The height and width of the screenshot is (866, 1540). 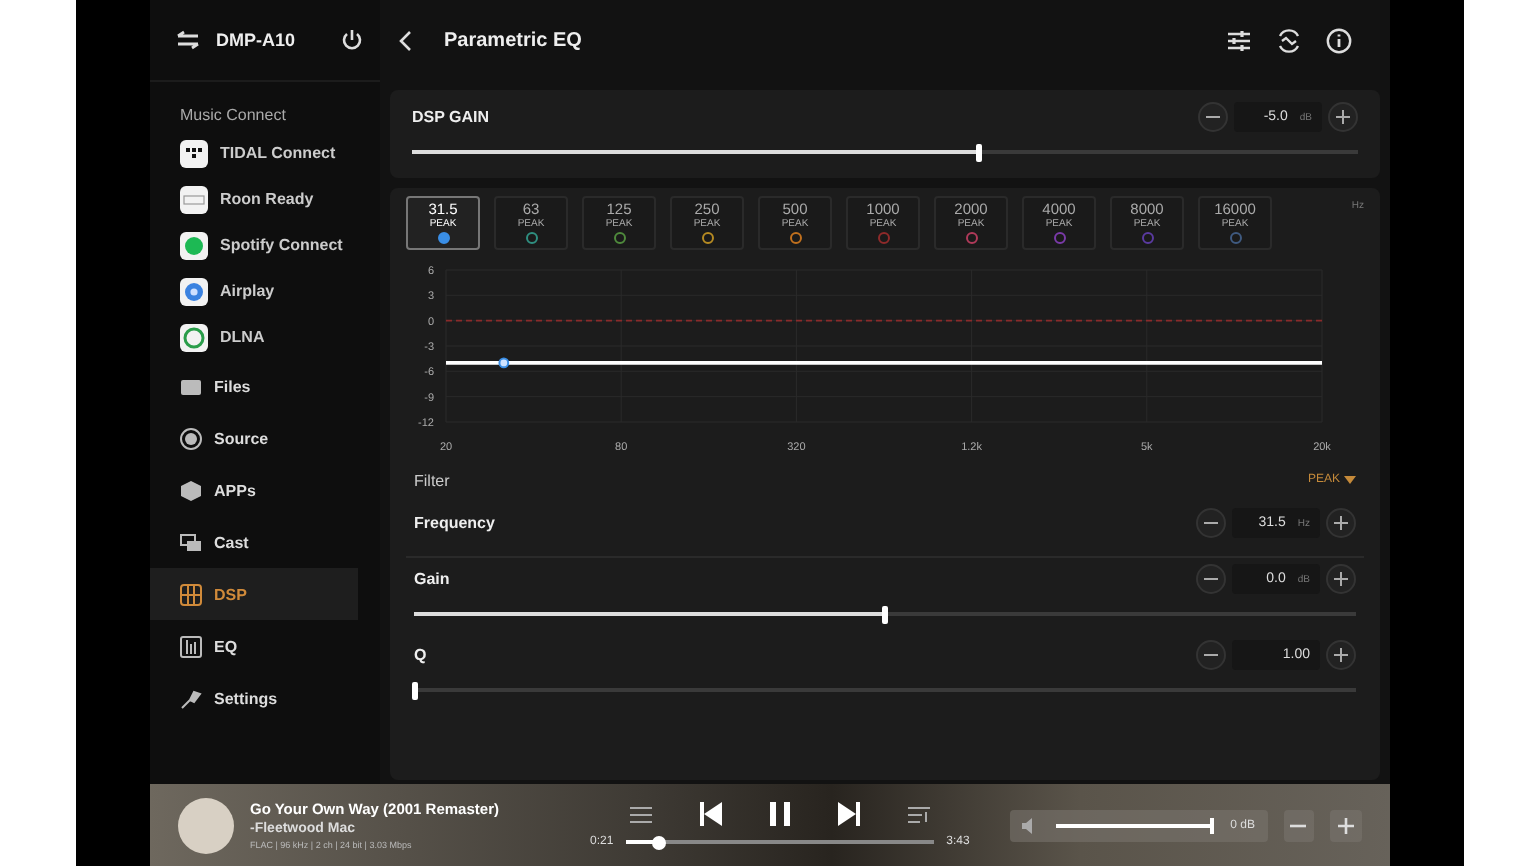 What do you see at coordinates (1299, 825) in the screenshot?
I see `volume-down-button` at bounding box center [1299, 825].